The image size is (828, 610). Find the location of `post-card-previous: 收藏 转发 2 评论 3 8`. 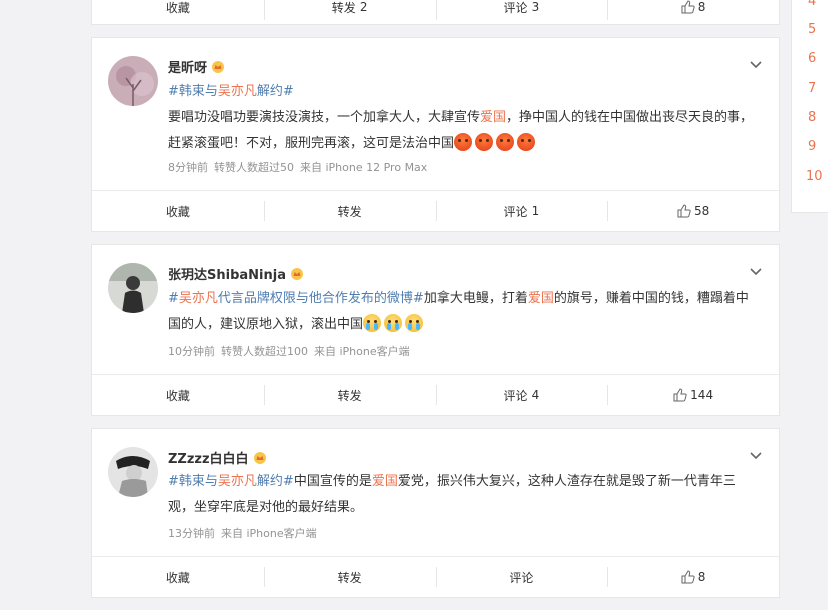

post-card-previous: 收藏 转发 2 评论 3 8 is located at coordinates (435, 12).